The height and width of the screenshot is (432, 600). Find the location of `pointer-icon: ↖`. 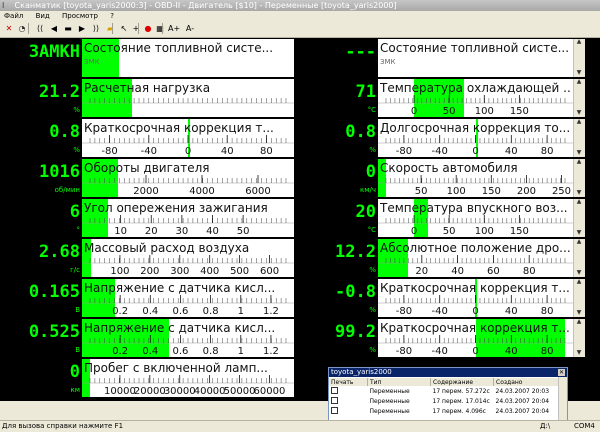

pointer-icon: ↖ is located at coordinates (124, 28).